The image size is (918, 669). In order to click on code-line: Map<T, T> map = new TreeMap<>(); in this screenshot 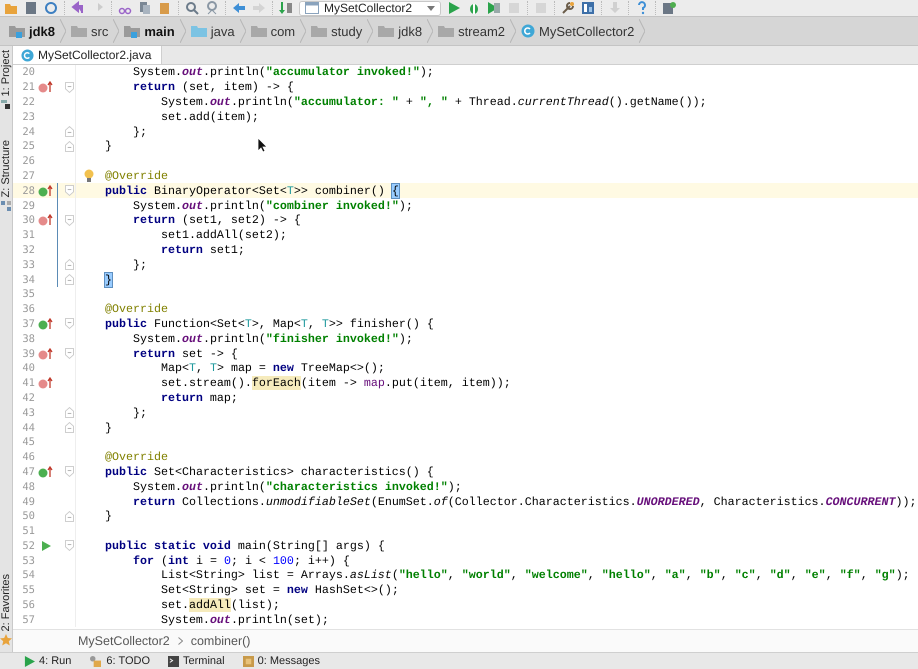, I will do `click(272, 368)`.